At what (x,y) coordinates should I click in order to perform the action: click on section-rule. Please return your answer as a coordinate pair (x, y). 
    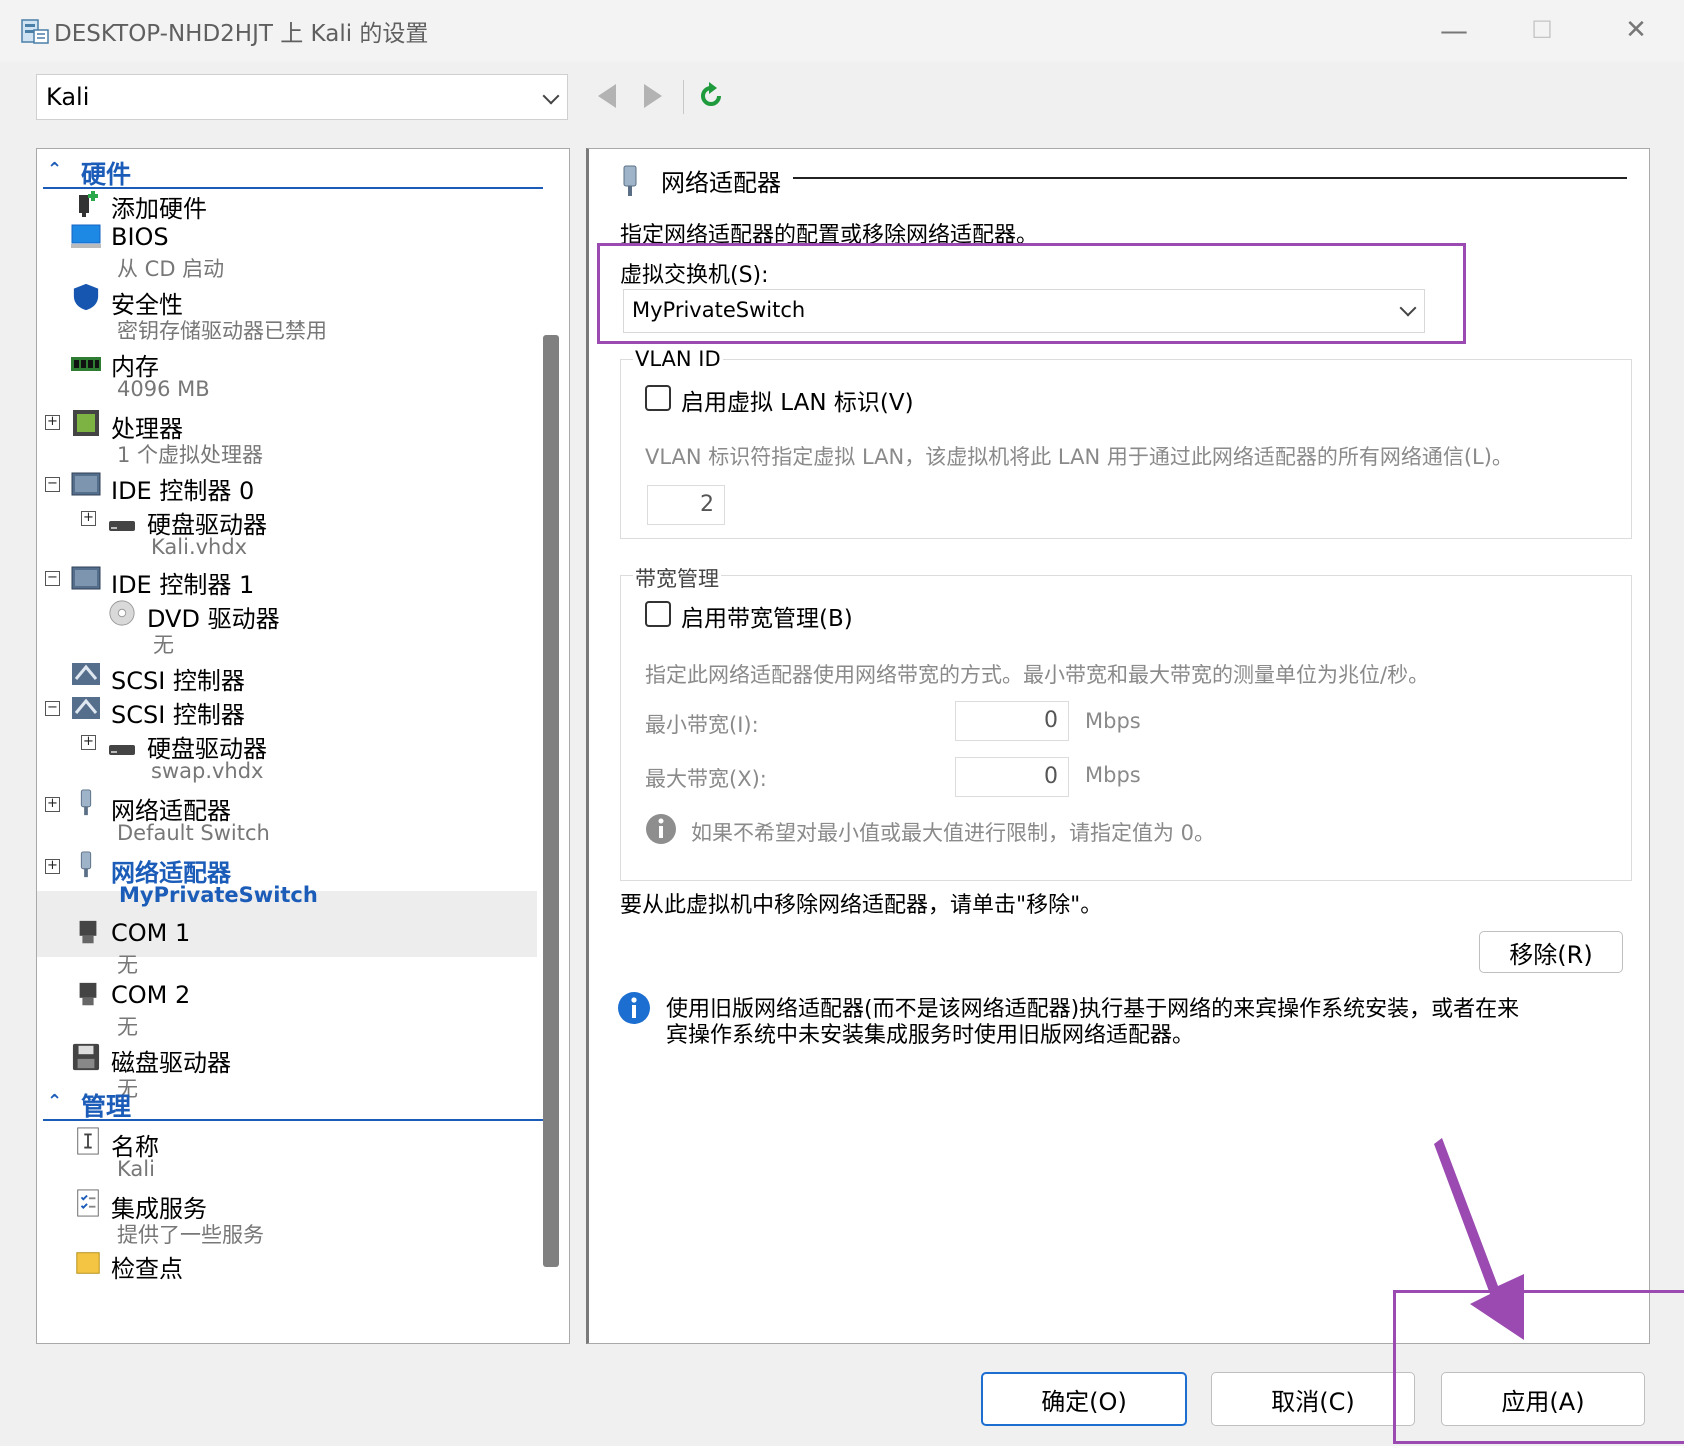
    Looking at the image, I should click on (293, 1120).